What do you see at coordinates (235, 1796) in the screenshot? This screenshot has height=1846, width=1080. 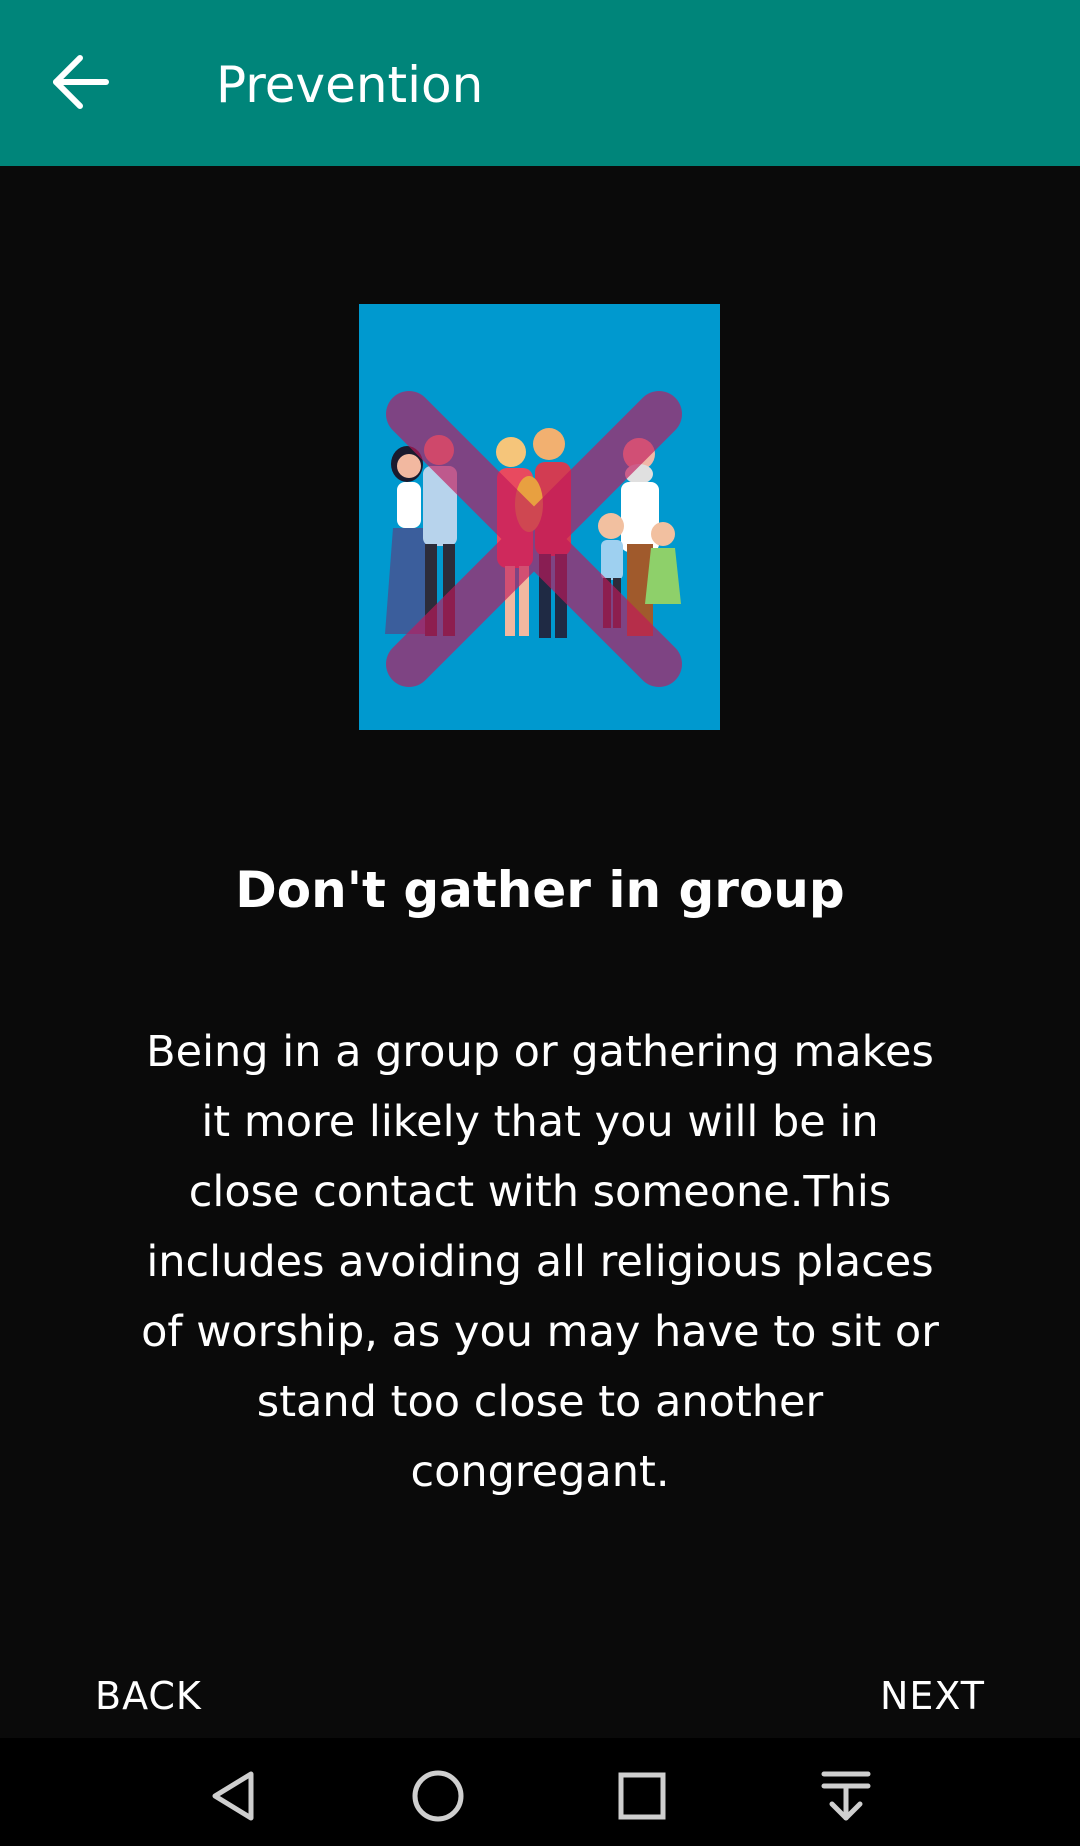 I see `back-triangle-icon` at bounding box center [235, 1796].